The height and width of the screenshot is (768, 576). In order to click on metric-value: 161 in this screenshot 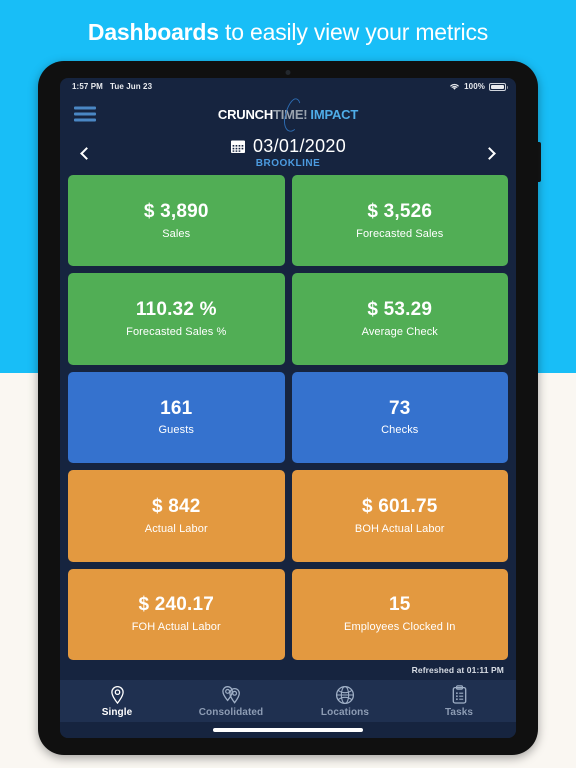, I will do `click(176, 408)`.